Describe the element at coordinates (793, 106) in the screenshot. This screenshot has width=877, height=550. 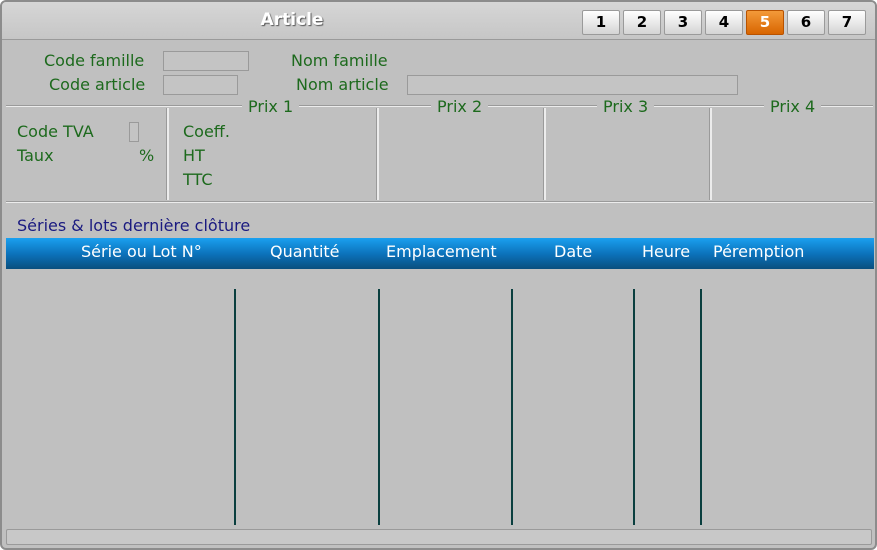
I see `prix4-group-label: Prix 4` at that location.